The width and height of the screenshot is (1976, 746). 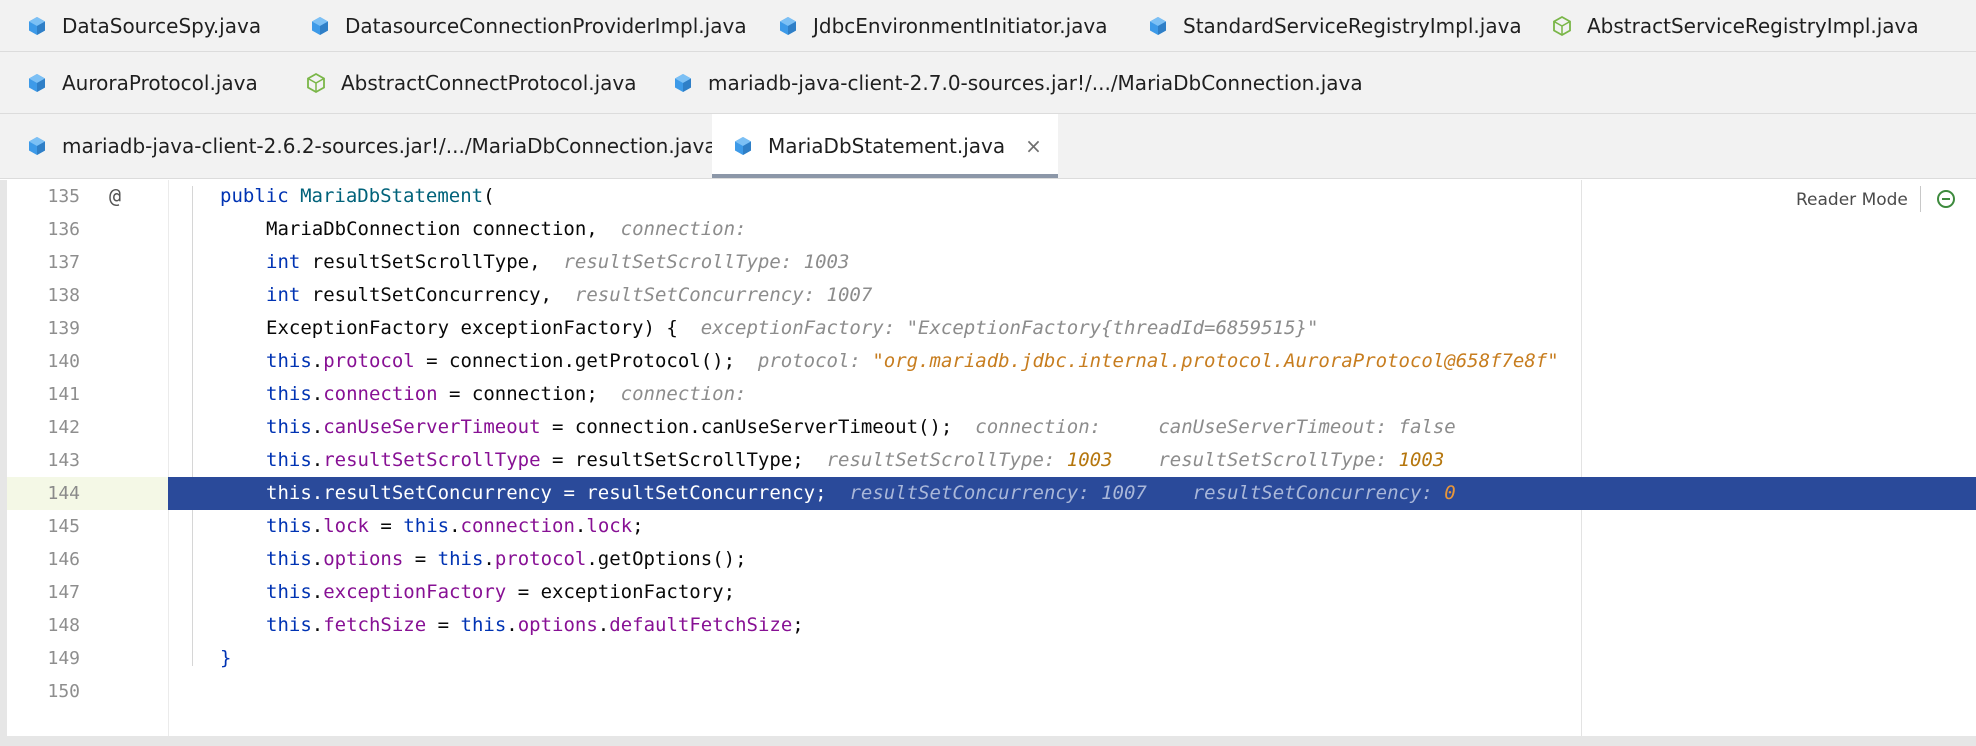 I want to click on tab-label: AbstractServiceRegistryImpl.java, so click(x=1753, y=25).